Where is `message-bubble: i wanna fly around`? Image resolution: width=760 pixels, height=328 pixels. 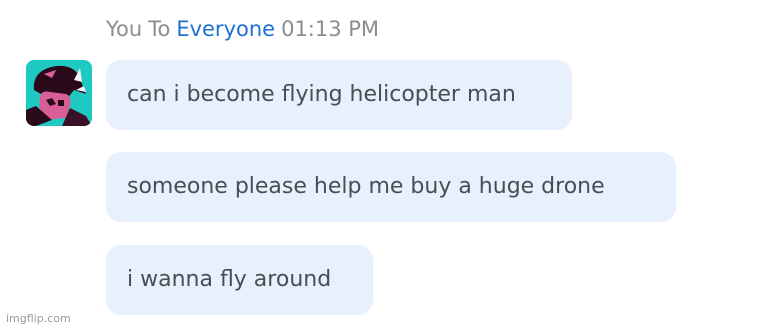 message-bubble: i wanna fly around is located at coordinates (239, 280).